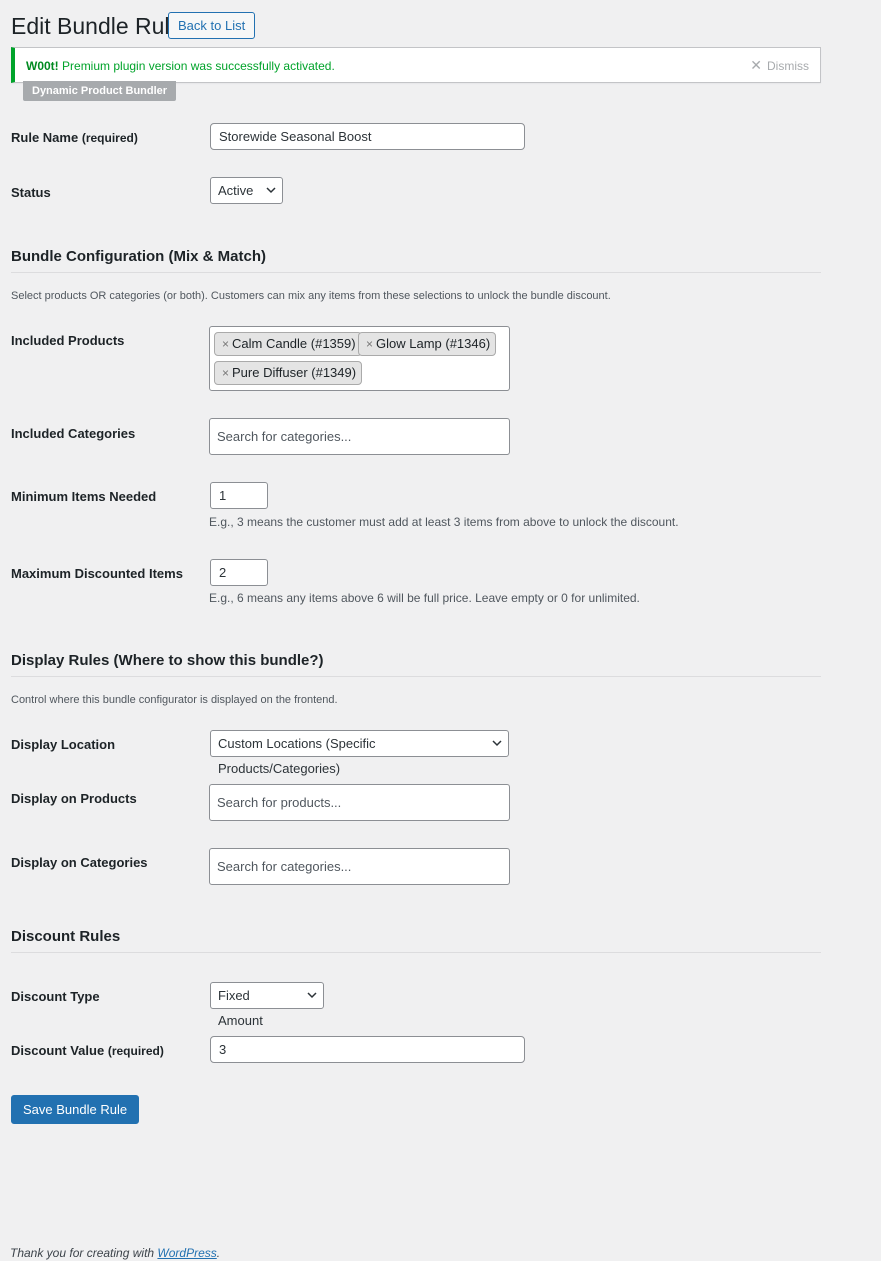  I want to click on page-title: Edit Bundle Rule, so click(97, 26).